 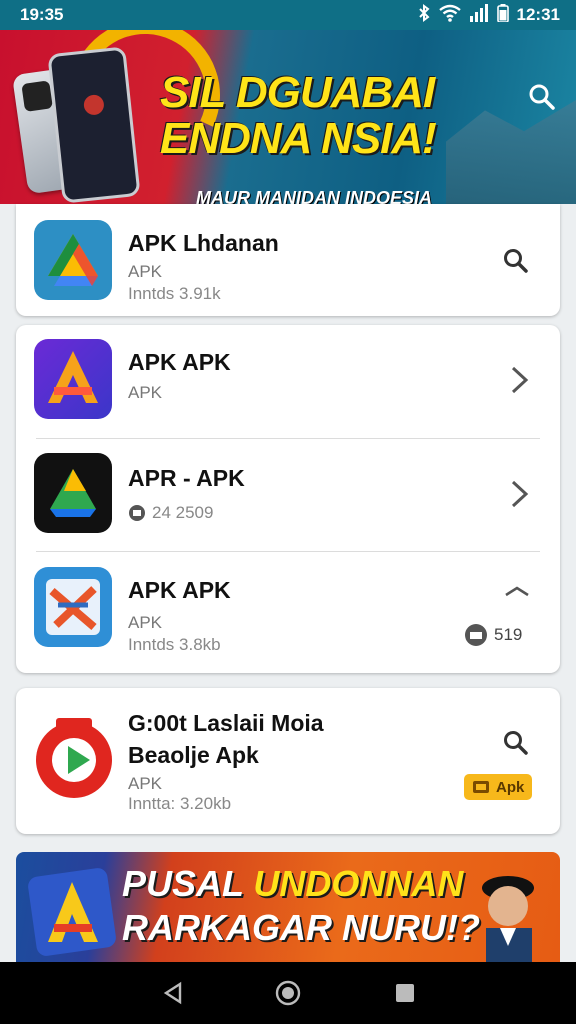 What do you see at coordinates (538, 14) in the screenshot?
I see `status-clock: 12:31` at bounding box center [538, 14].